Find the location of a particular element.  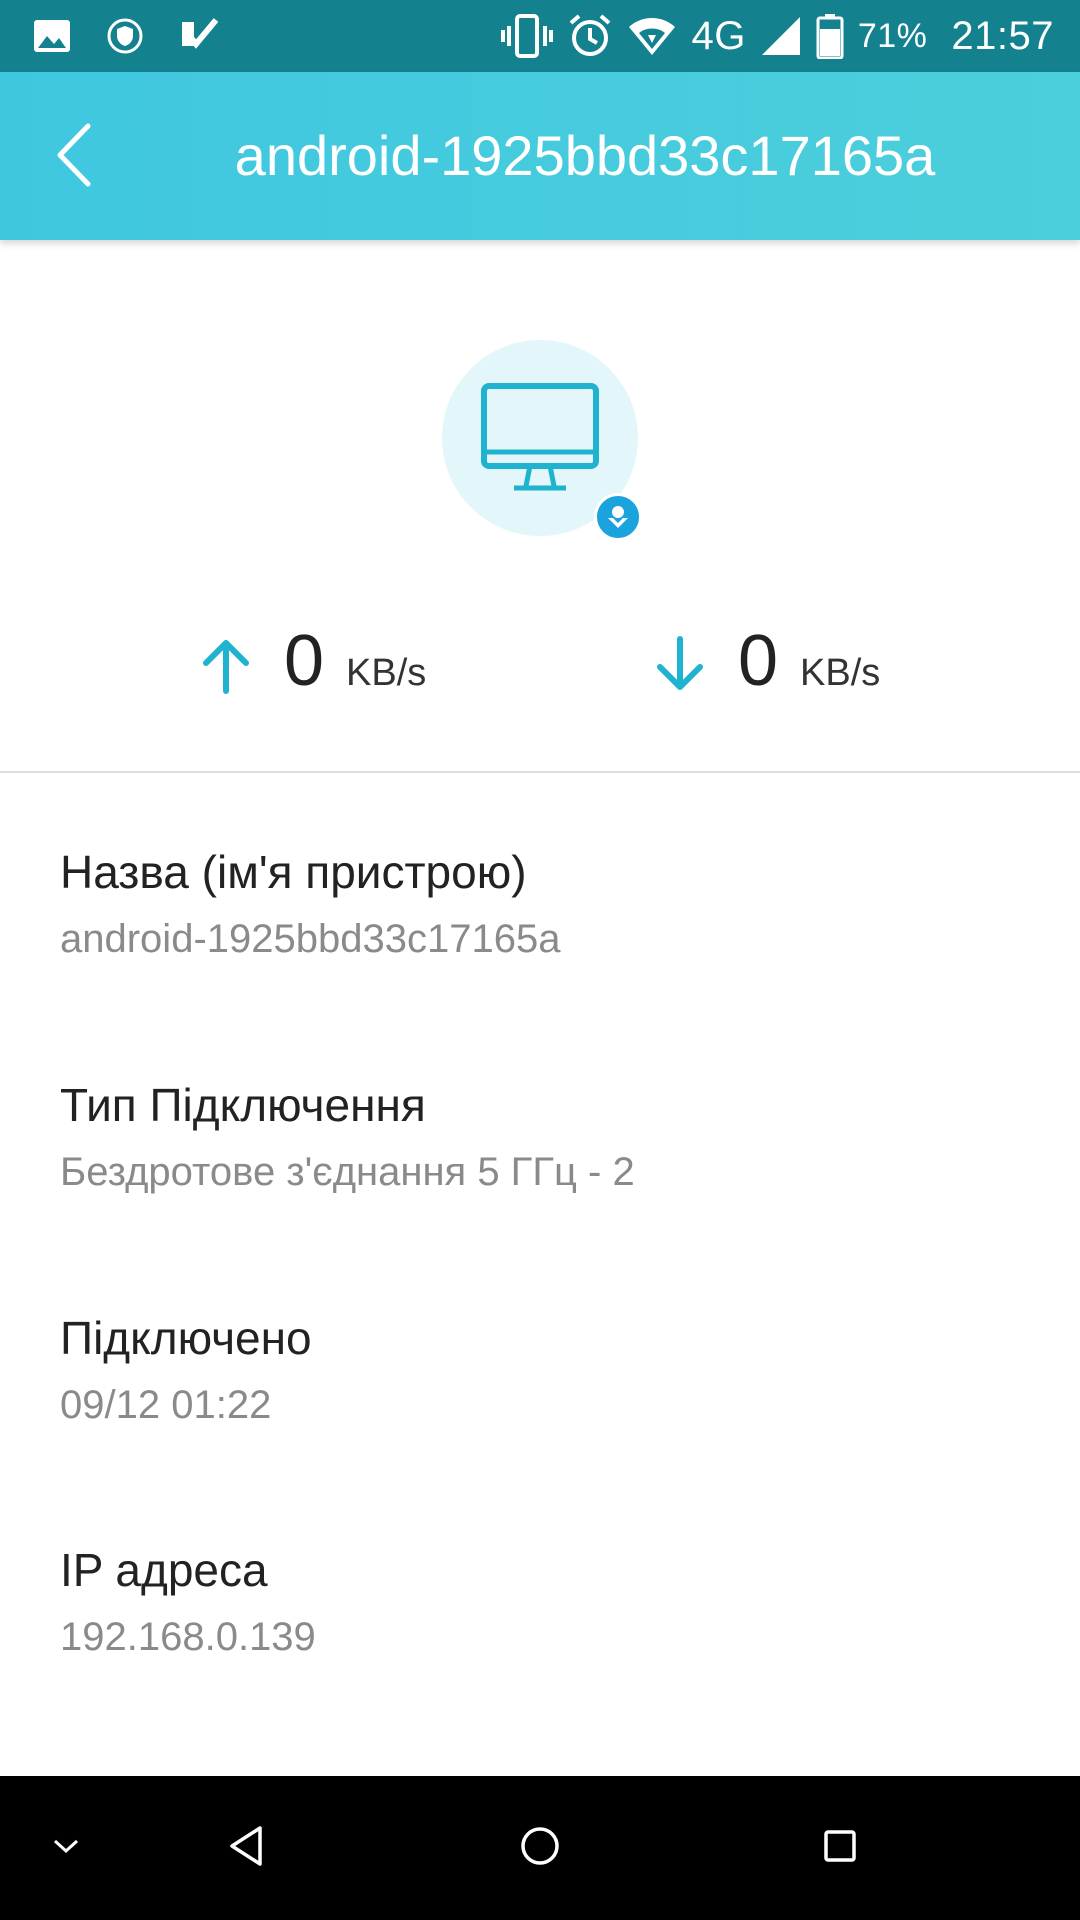

android-badge-icon is located at coordinates (618, 517).